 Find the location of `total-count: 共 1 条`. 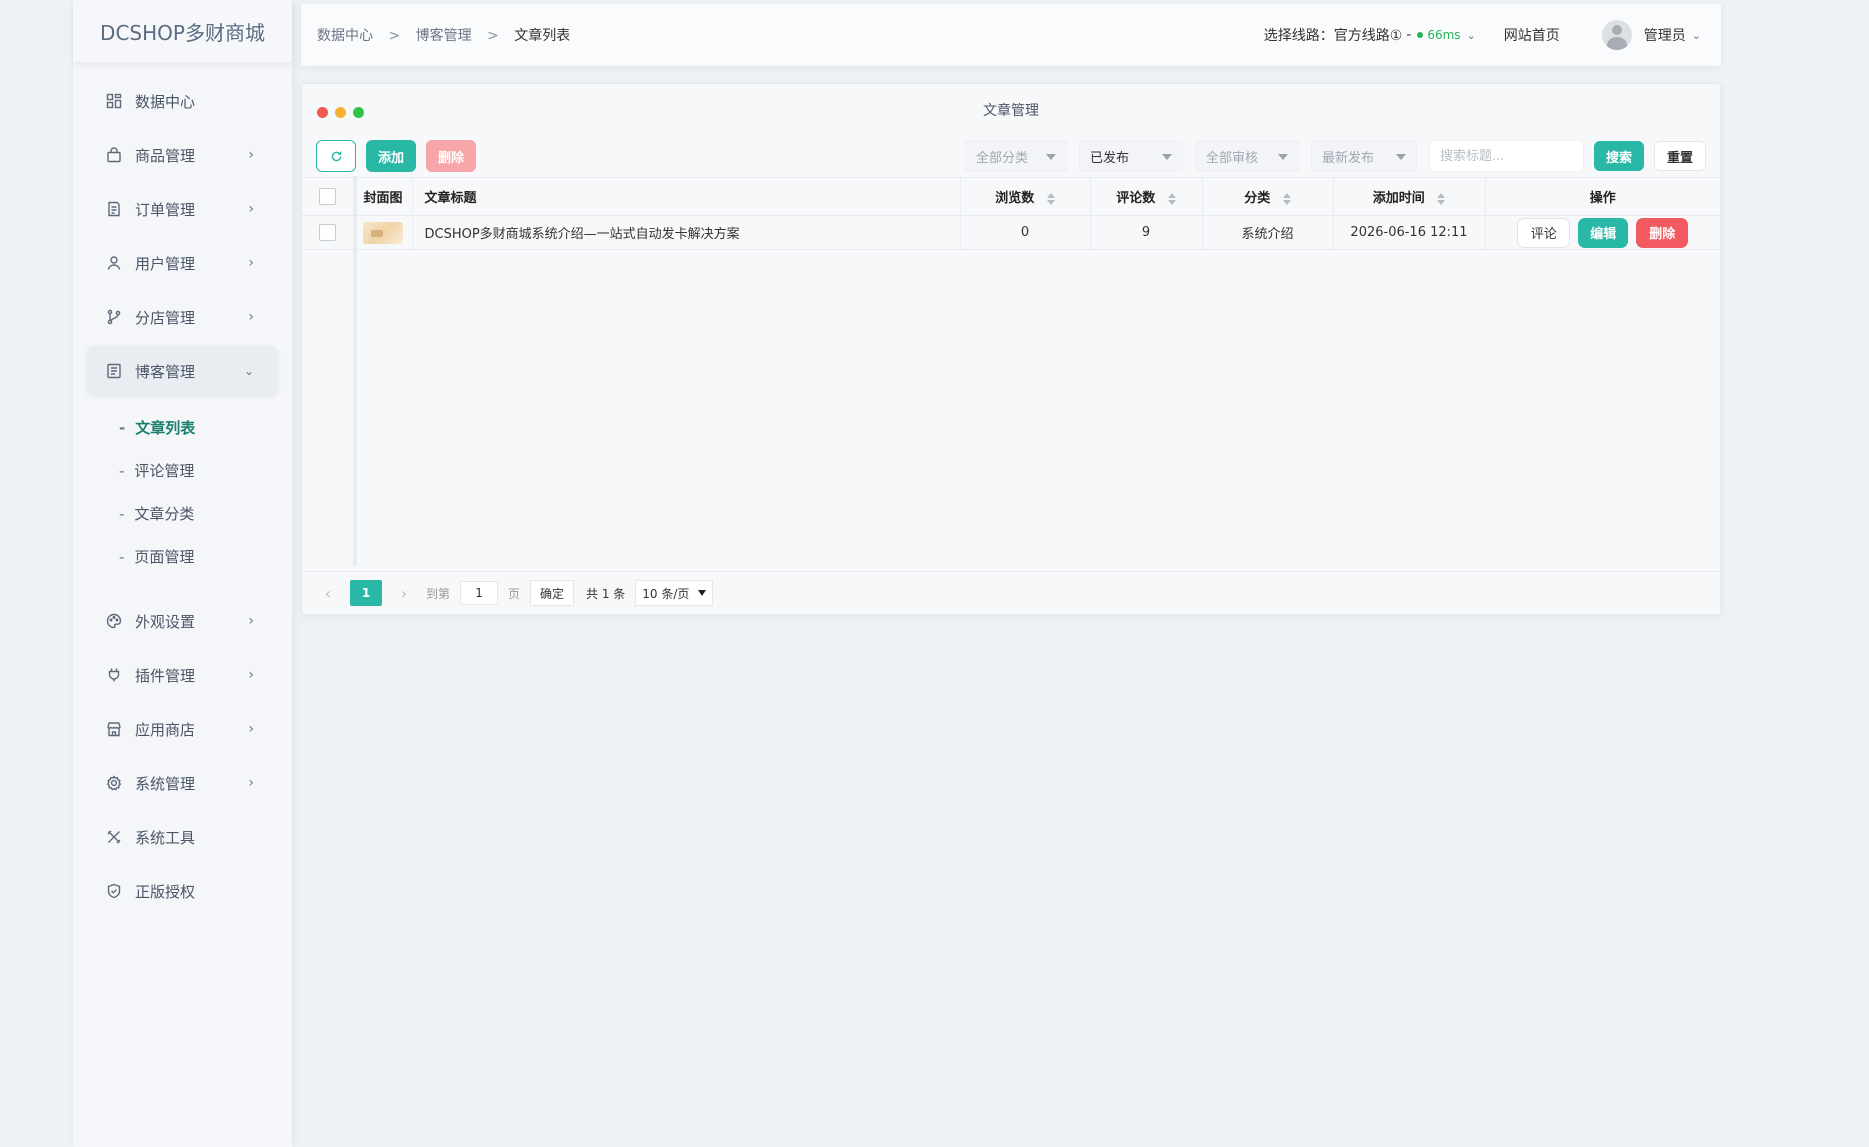

total-count: 共 1 条 is located at coordinates (606, 593).